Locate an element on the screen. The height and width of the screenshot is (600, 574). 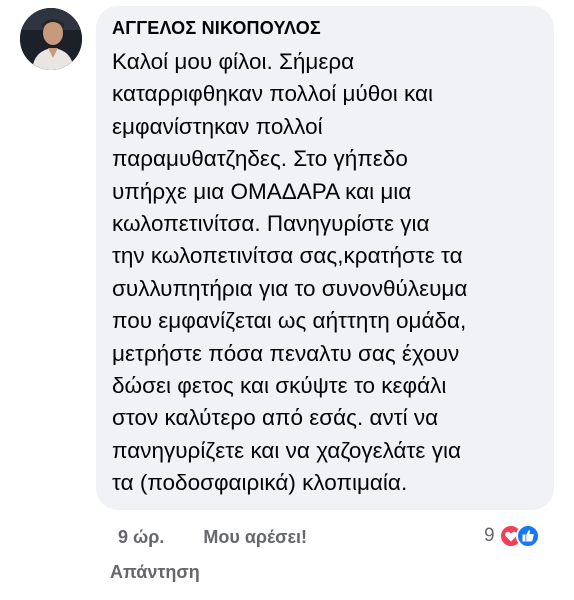
reaction-icons is located at coordinates (519, 536).